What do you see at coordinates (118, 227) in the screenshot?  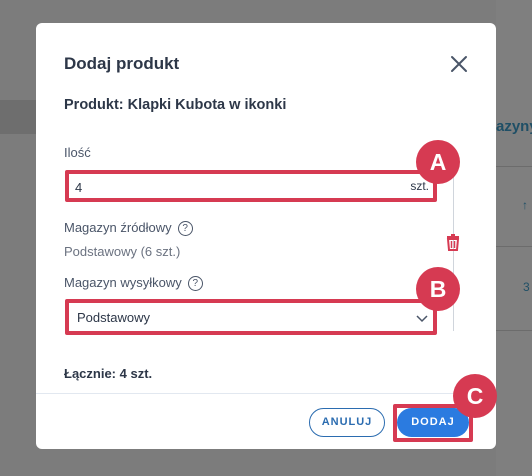 I see `source-warehouse-label: Magazyn źródłowy` at bounding box center [118, 227].